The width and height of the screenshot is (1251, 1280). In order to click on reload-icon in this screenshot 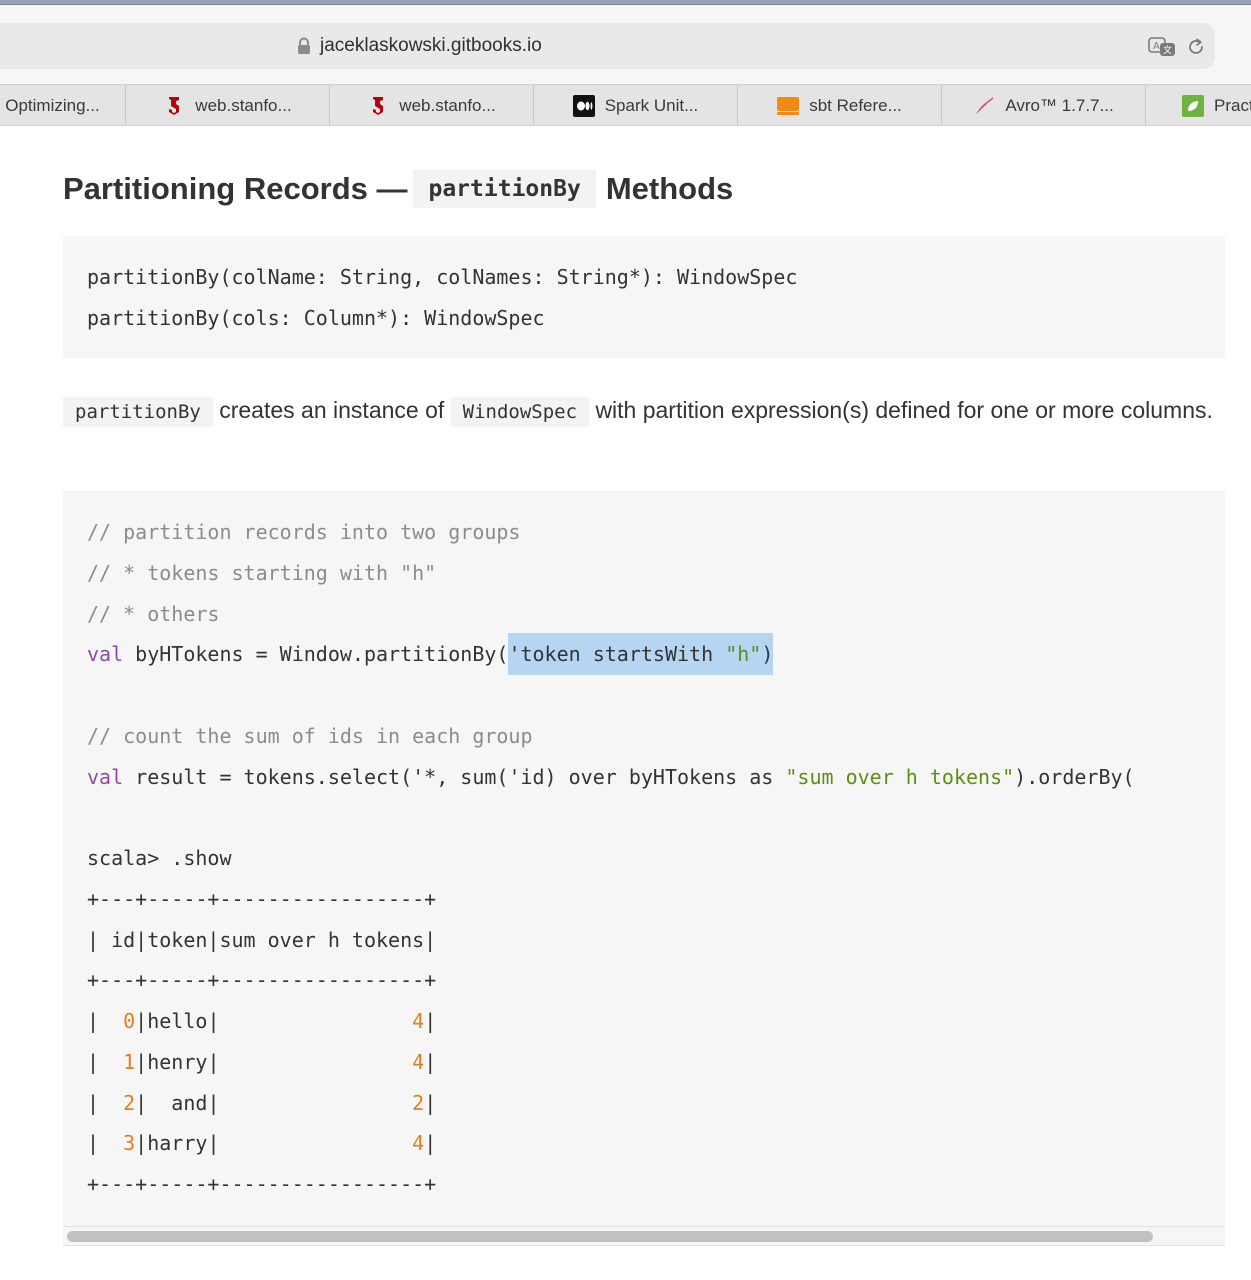, I will do `click(1196, 47)`.